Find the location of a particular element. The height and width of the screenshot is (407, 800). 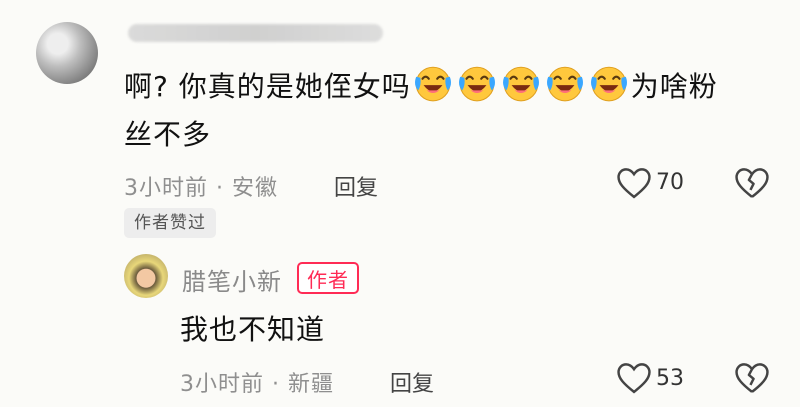

reply-meta: 3小时前 · 新疆 is located at coordinates (257, 382).